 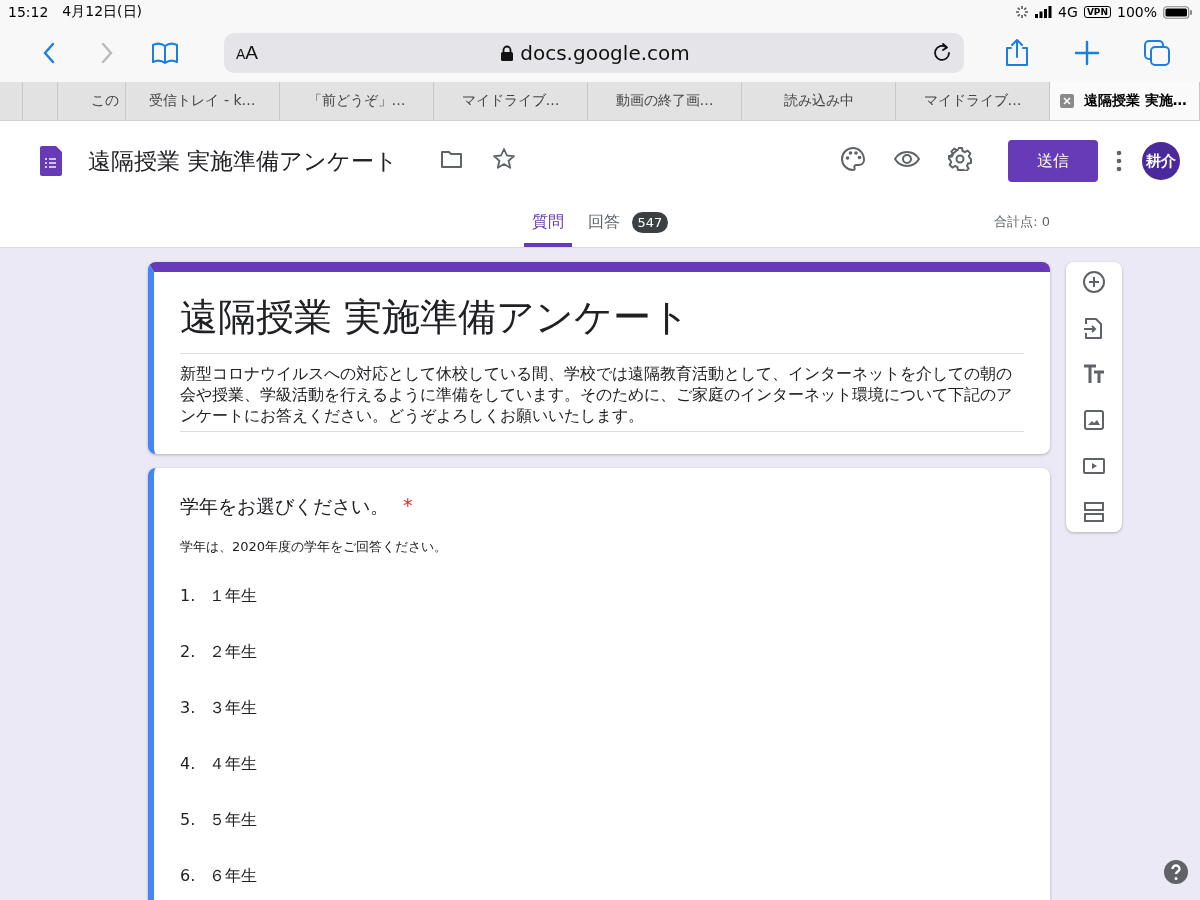 I want to click on help-icon, so click(x=1176, y=872).